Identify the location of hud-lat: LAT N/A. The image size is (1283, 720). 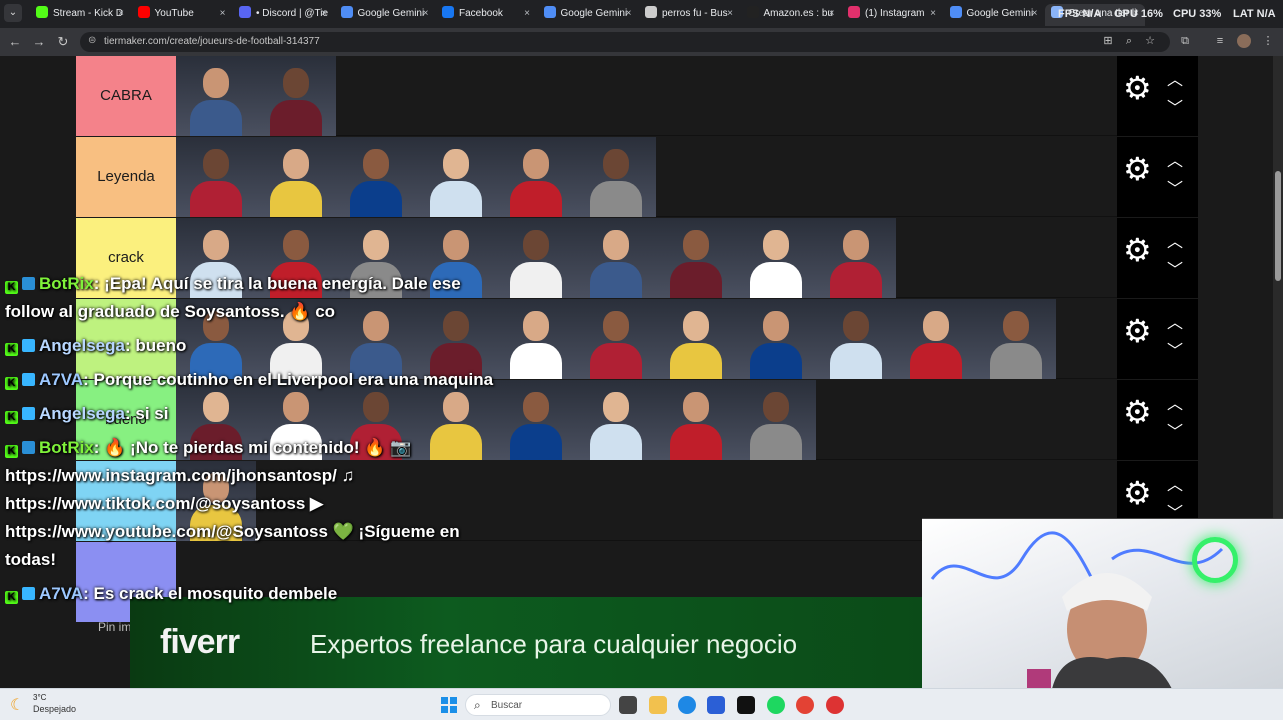
(1254, 14).